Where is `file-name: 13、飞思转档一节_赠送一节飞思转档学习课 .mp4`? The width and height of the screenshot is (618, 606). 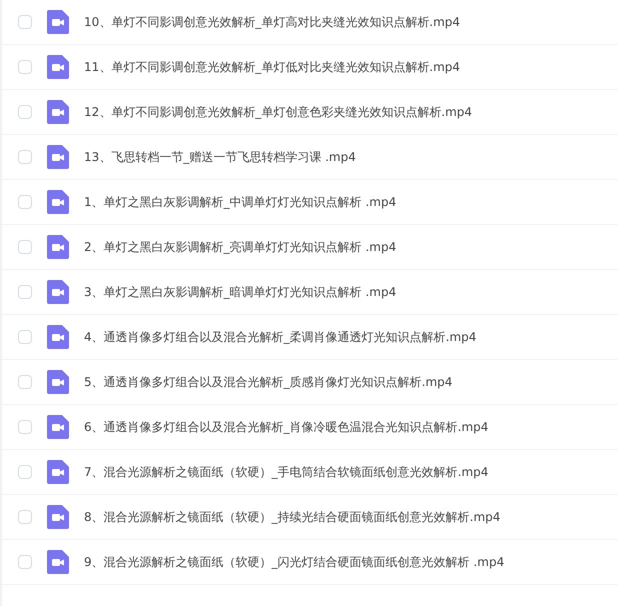 file-name: 13、飞思转档一节_赠送一节飞思转档学习课 .mp4 is located at coordinates (220, 157).